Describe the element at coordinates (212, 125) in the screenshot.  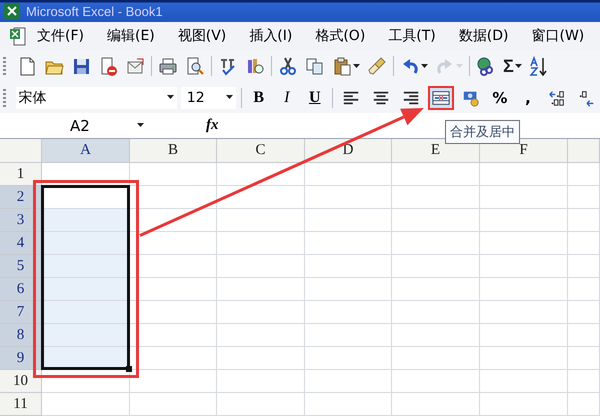
I see `function-button: fx` at that location.